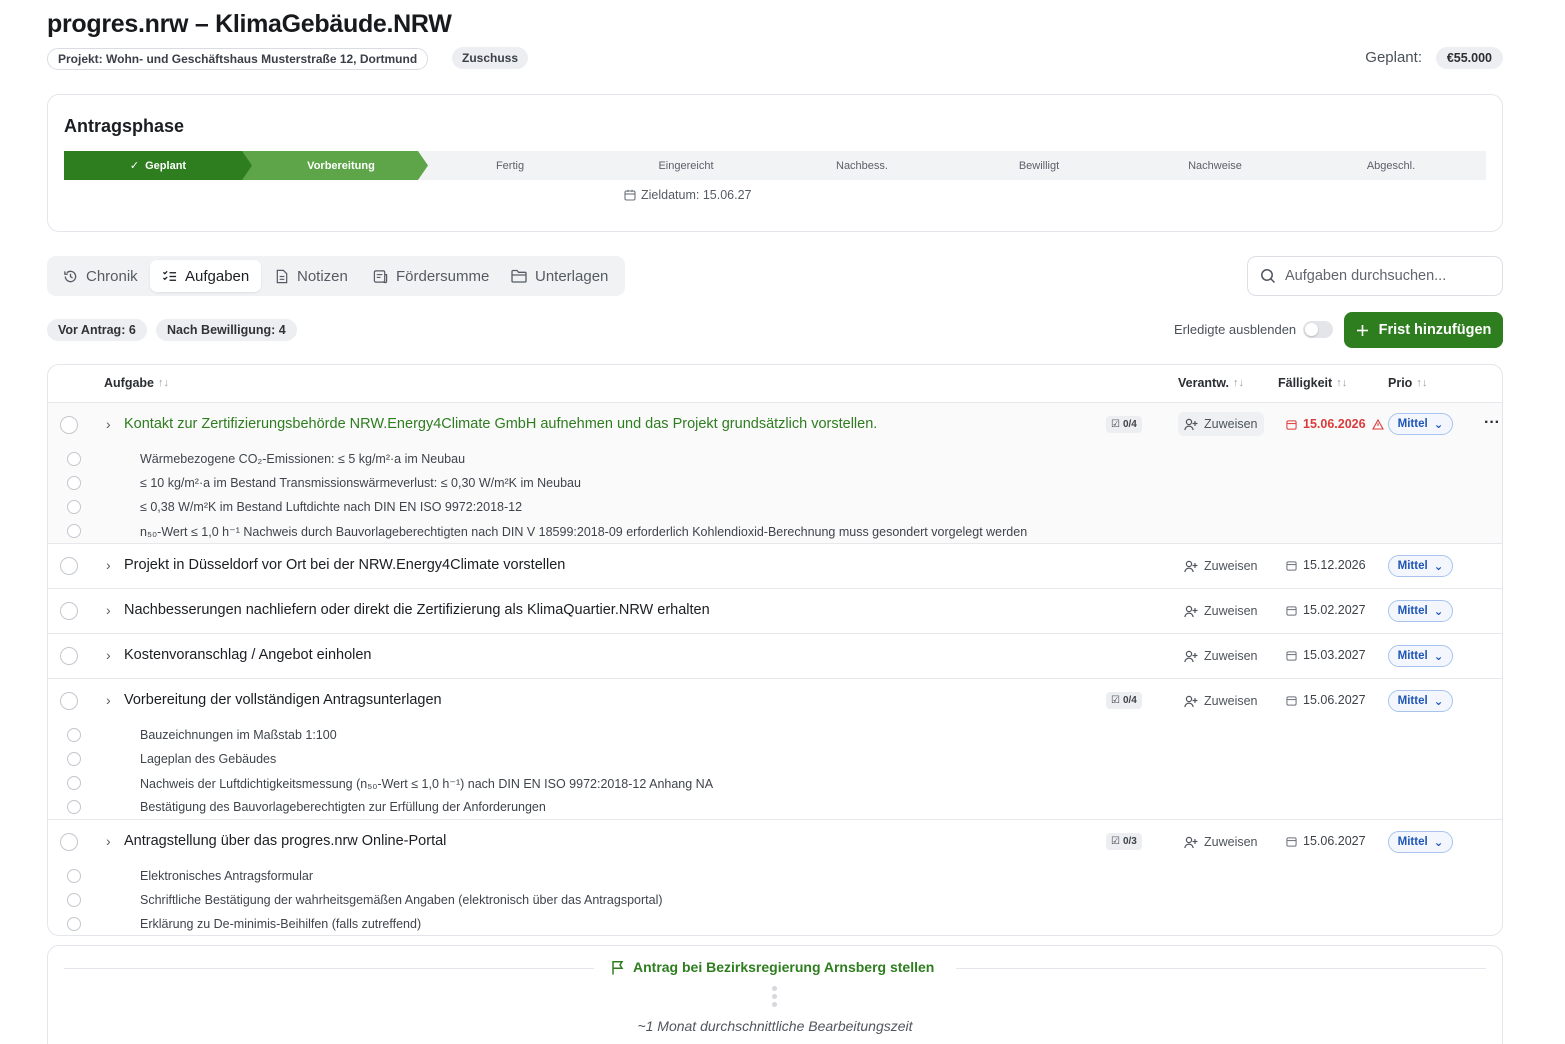 The image size is (1565, 1044). Describe the element at coordinates (1291, 565) in the screenshot. I see `calendar-icon` at that location.